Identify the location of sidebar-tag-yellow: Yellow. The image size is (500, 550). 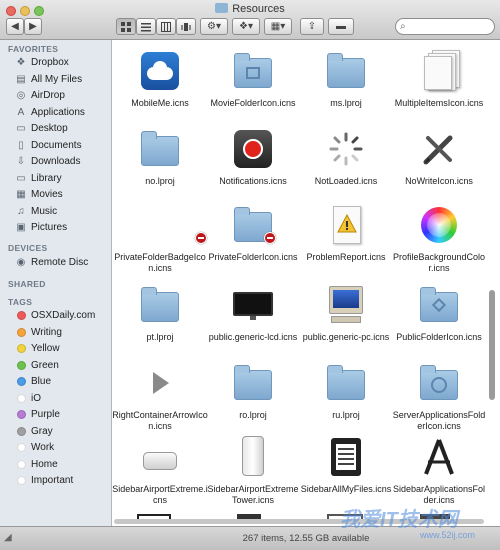
(55, 348).